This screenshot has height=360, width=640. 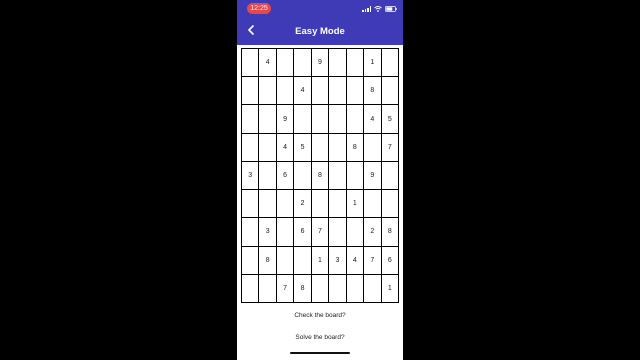 I want to click on battery-icon, so click(x=391, y=9).